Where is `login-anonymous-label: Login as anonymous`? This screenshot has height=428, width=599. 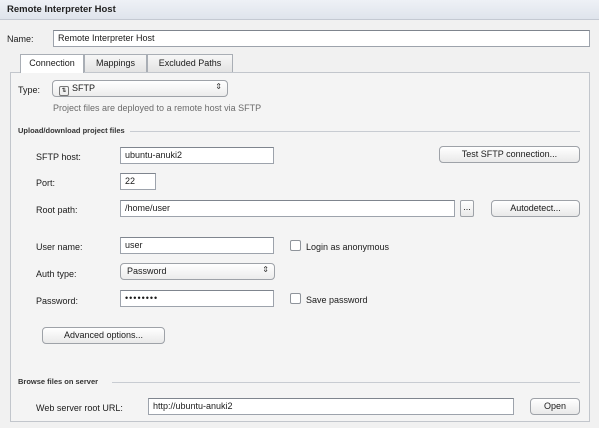 login-anonymous-label: Login as anonymous is located at coordinates (348, 247).